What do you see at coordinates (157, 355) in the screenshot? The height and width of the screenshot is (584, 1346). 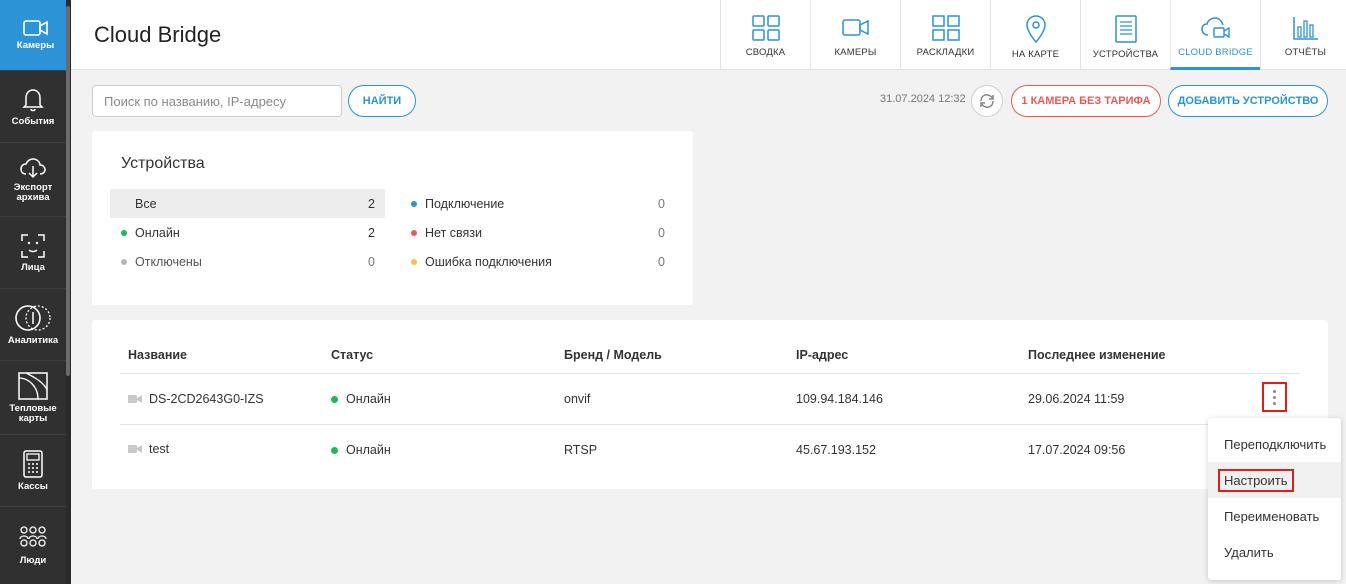 I see `column-header-name: Название` at bounding box center [157, 355].